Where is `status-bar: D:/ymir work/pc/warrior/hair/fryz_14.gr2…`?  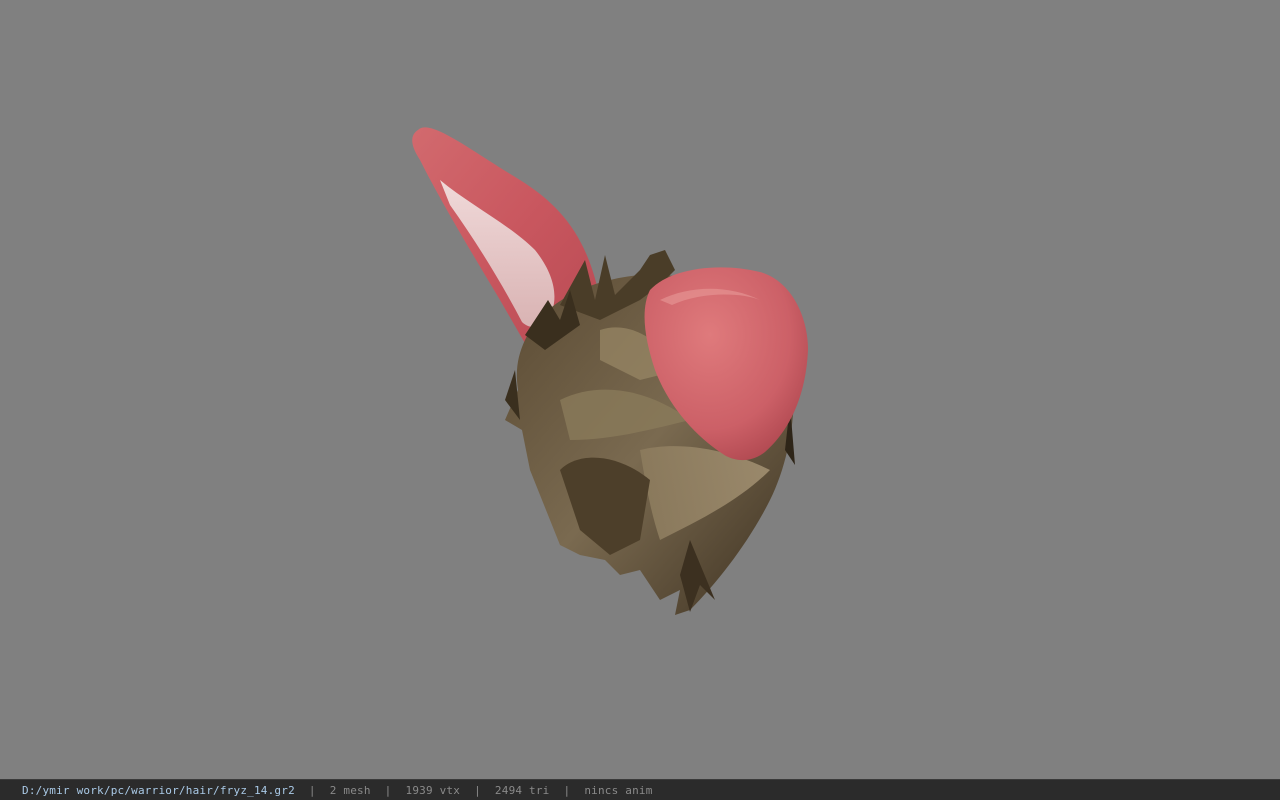
status-bar: D:/ymir work/pc/warrior/hair/fryz_14.gr2… is located at coordinates (640, 789).